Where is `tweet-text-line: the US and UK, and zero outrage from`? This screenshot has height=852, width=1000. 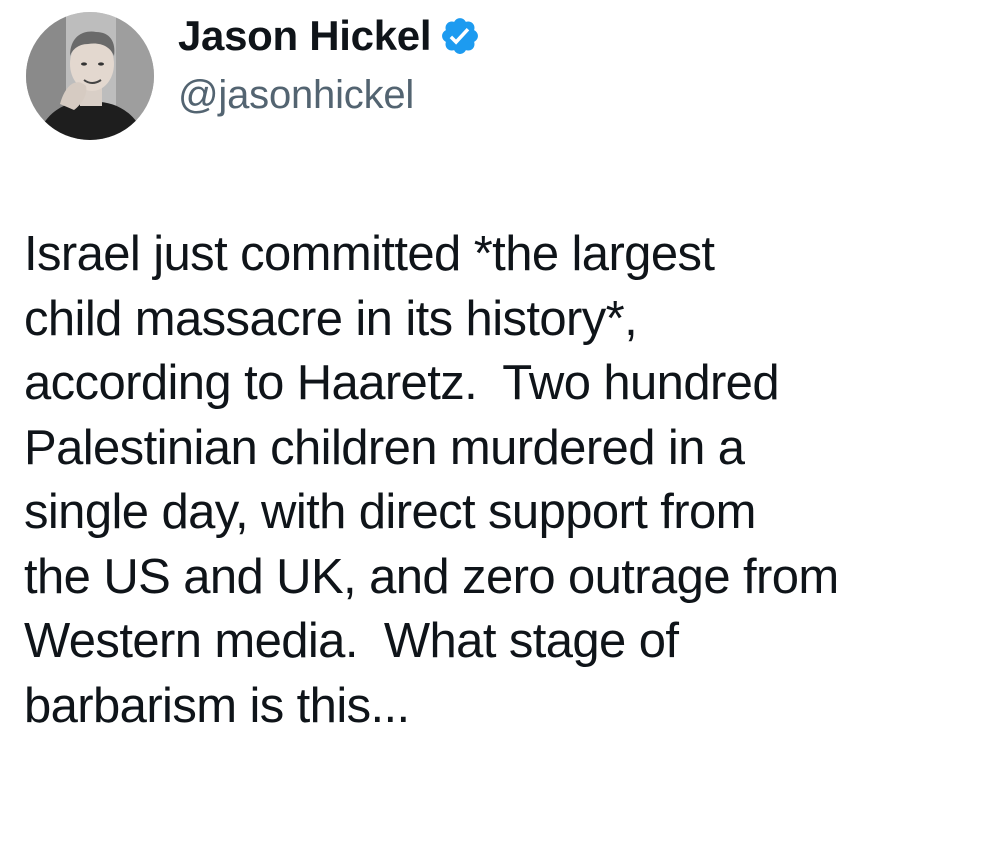
tweet-text-line: the US and UK, and zero outrage from is located at coordinates (431, 576).